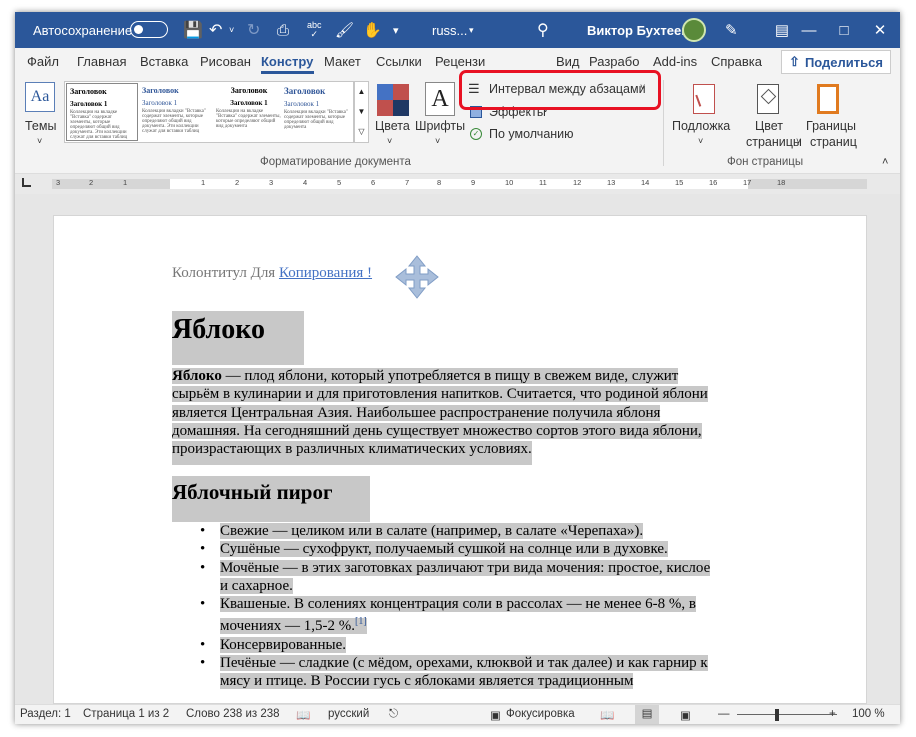 This screenshot has height=737, width=916. I want to click on page-color-label: страницы, so click(774, 142).